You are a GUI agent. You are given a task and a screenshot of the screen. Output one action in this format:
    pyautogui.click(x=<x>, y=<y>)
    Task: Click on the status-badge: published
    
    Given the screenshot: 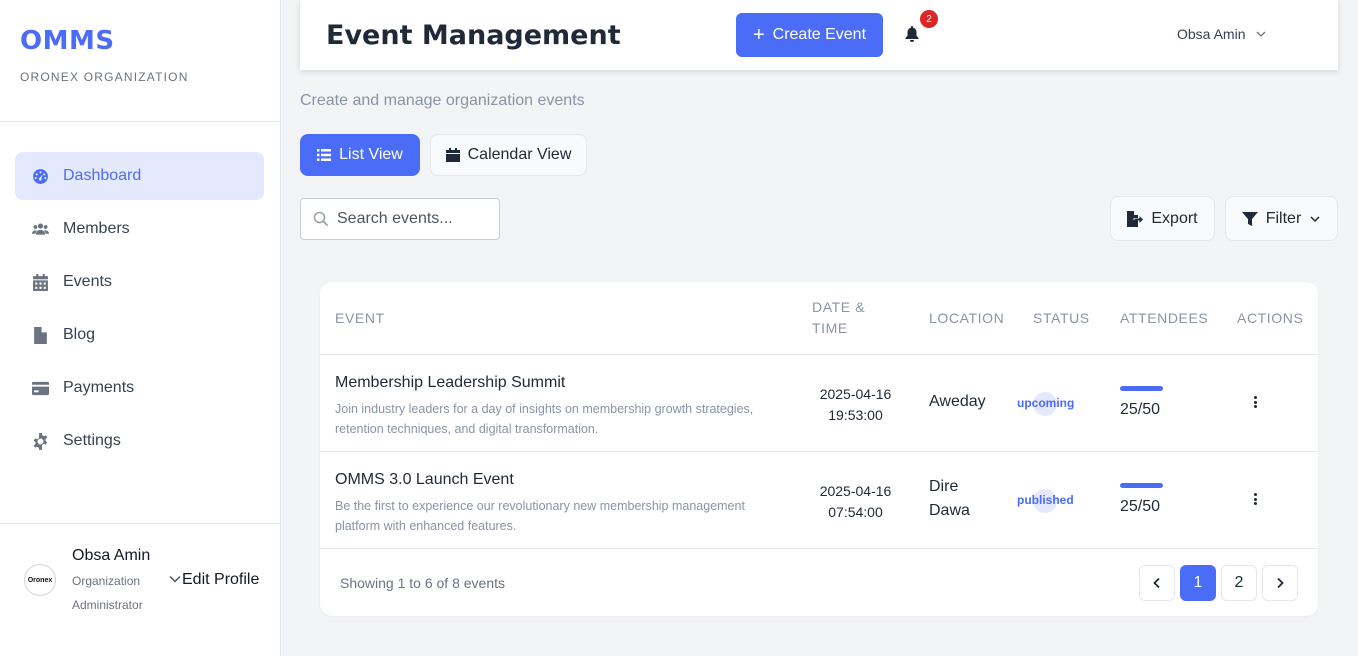 What is the action you would take?
    pyautogui.click(x=1045, y=500)
    